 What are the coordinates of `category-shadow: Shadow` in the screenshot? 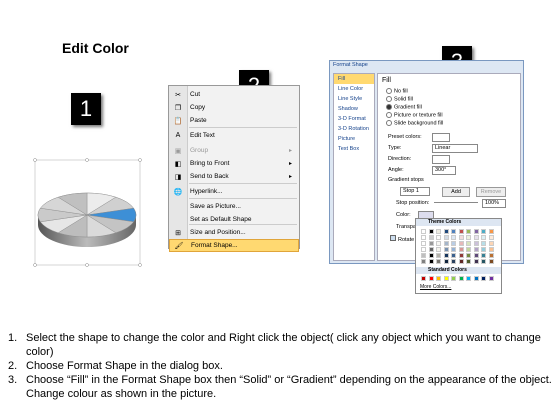 It's located at (354, 109).